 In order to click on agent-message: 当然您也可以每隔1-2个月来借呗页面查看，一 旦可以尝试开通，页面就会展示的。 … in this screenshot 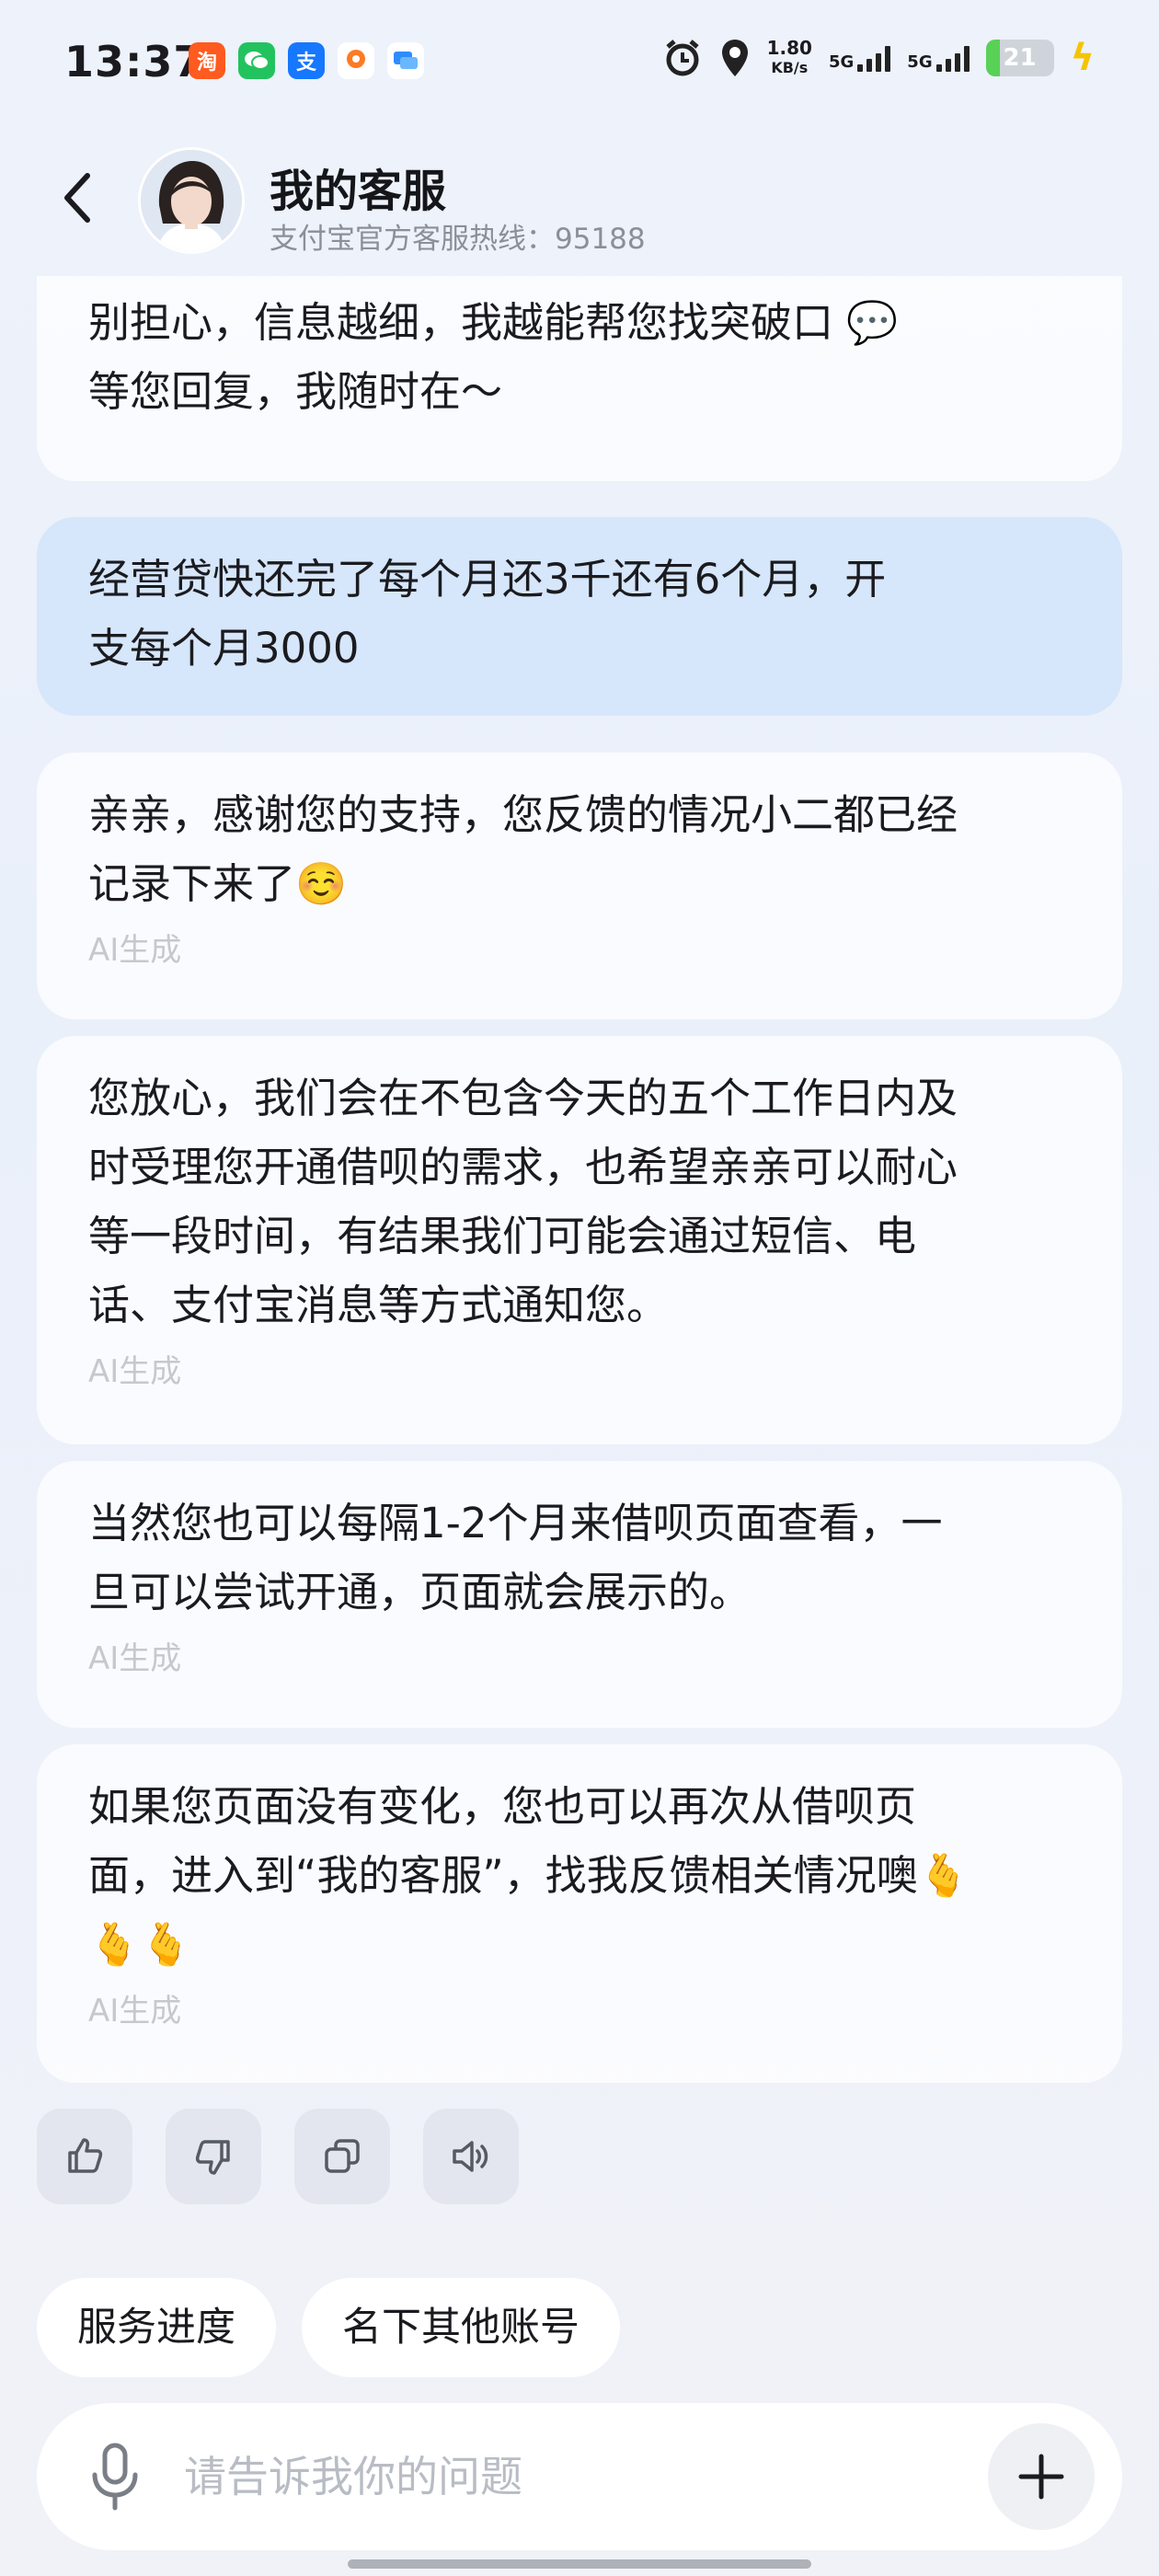, I will do `click(579, 1594)`.